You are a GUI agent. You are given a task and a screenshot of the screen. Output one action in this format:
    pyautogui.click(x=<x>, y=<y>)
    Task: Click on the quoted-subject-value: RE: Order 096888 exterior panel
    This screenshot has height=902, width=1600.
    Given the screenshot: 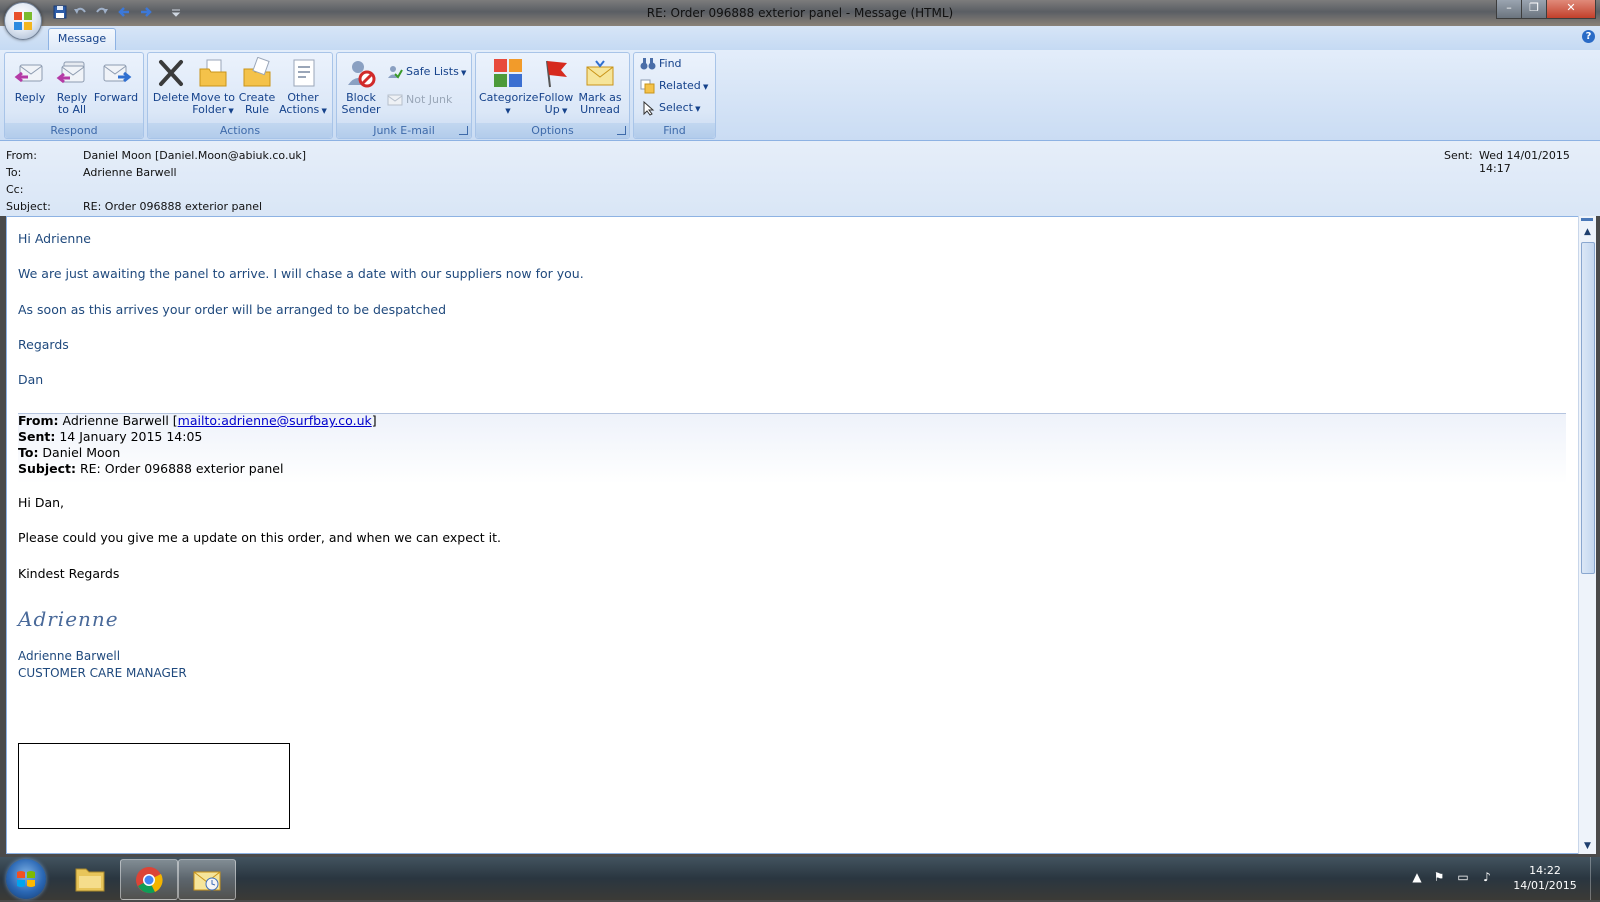 What is the action you would take?
    pyautogui.click(x=180, y=468)
    